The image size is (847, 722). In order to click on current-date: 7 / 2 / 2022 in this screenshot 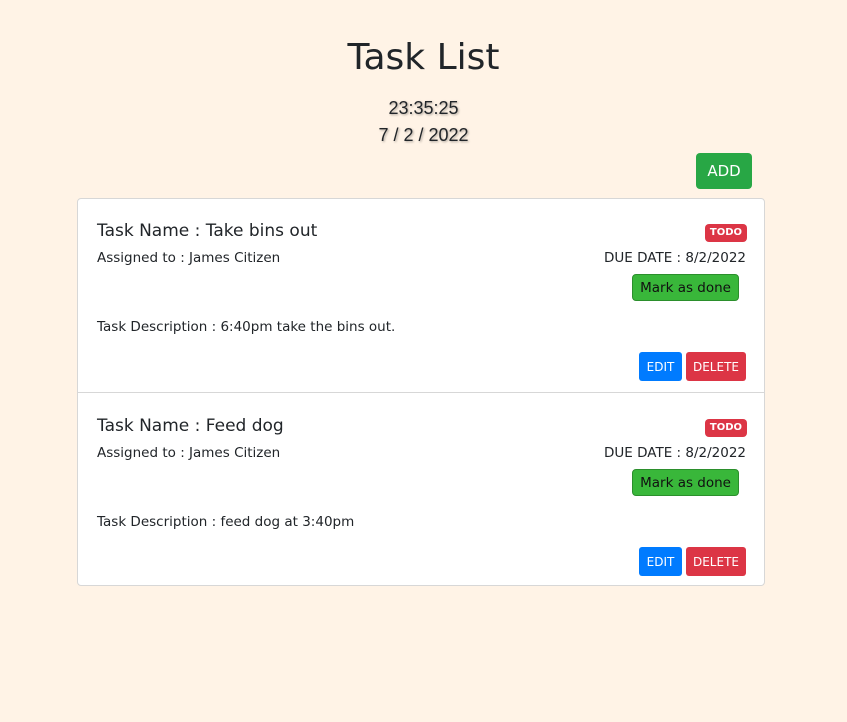, I will do `click(423, 135)`.